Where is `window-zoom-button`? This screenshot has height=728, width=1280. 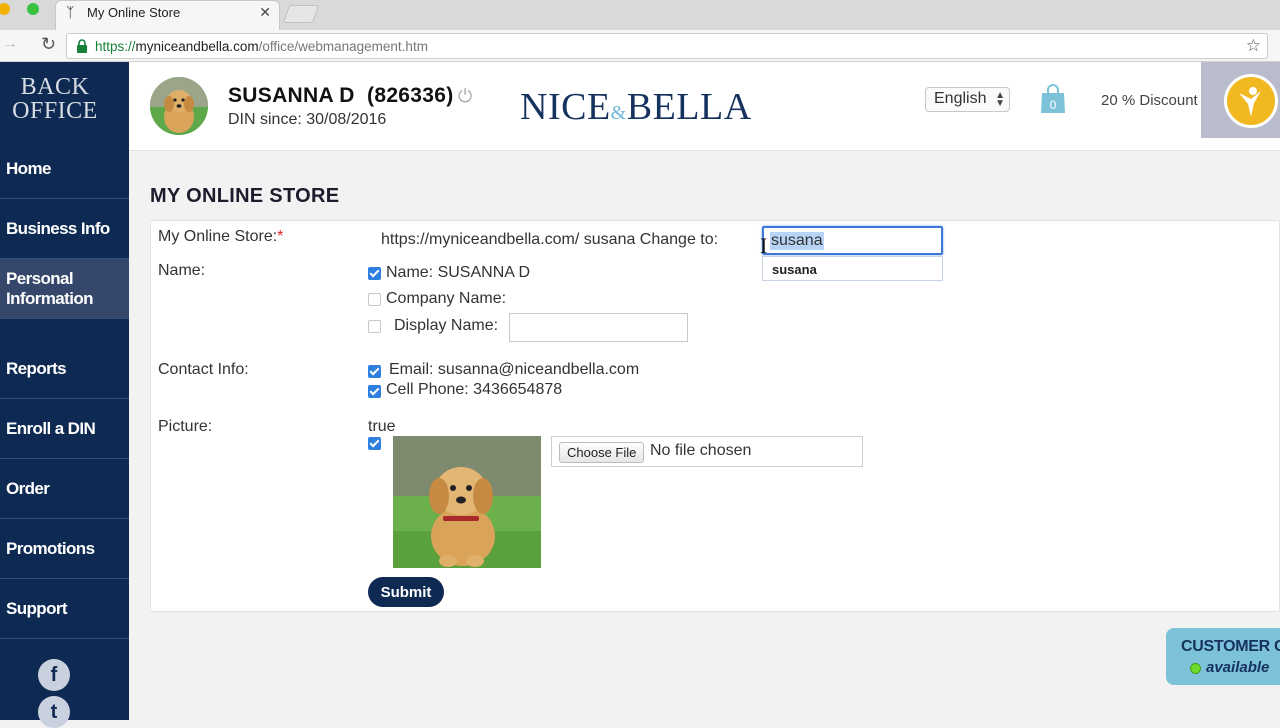
window-zoom-button is located at coordinates (33, 9).